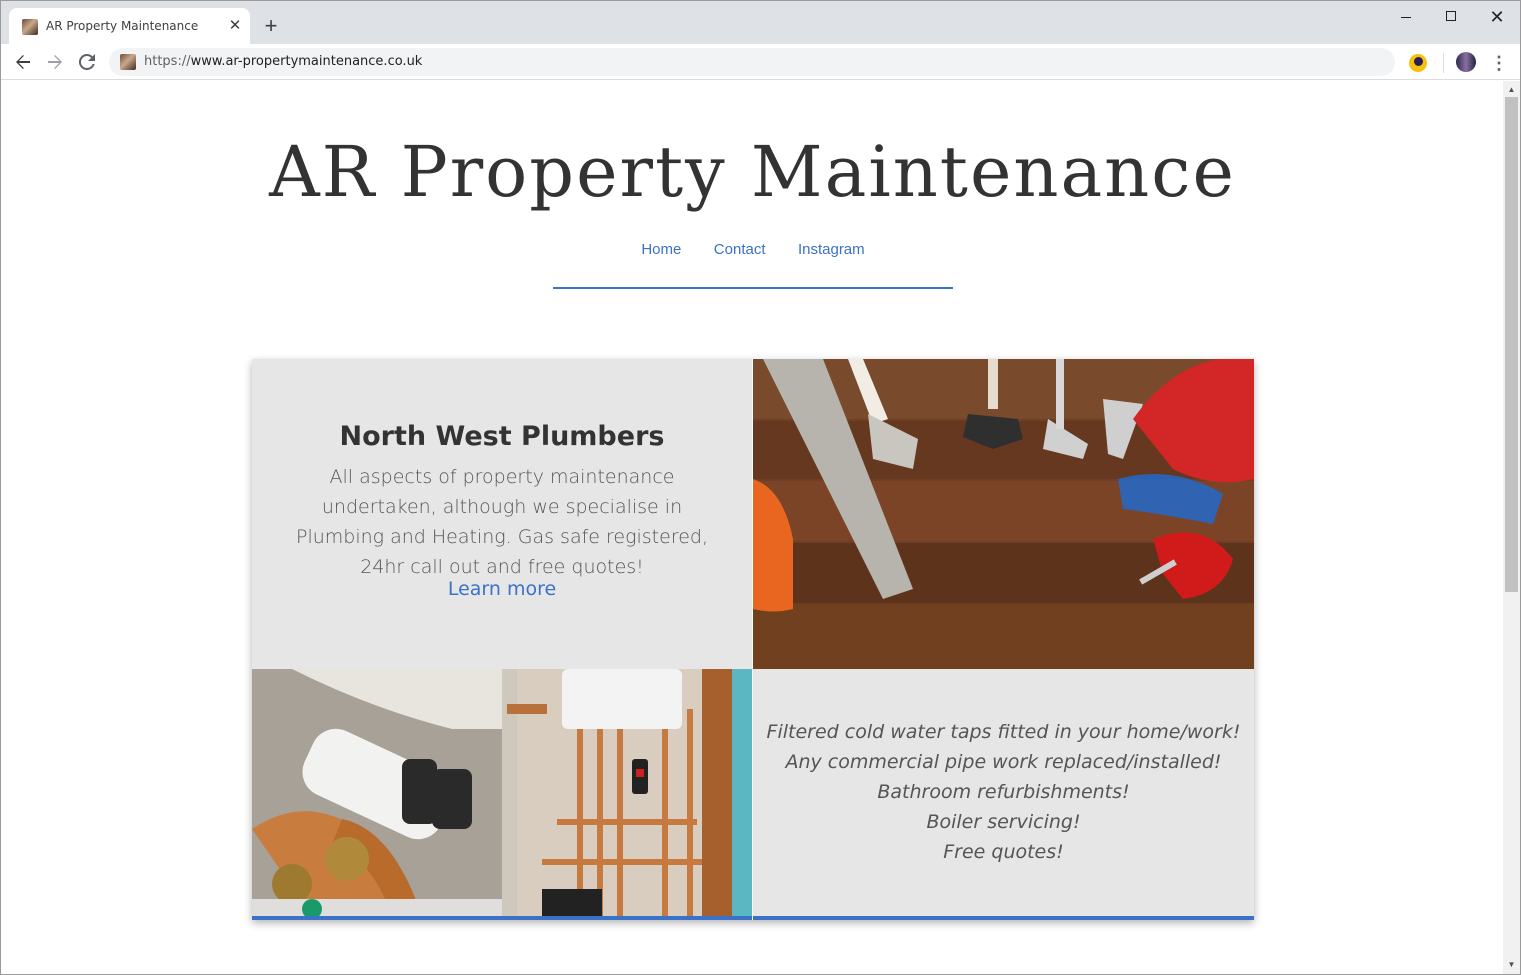  I want to click on intro-heading: North West Plumbers, so click(502, 436).